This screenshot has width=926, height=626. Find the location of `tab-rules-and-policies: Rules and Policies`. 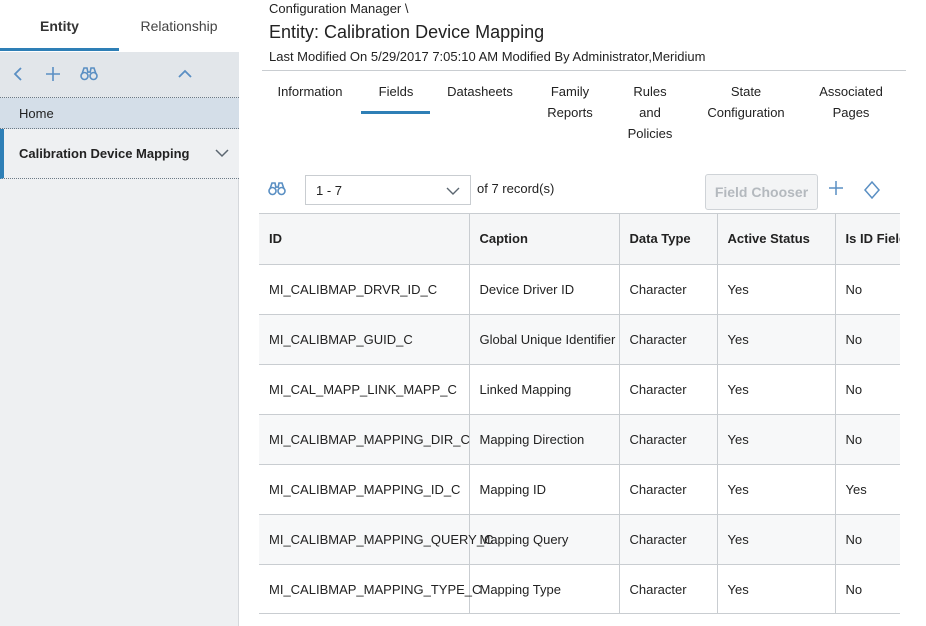

tab-rules-and-policies: Rules and Policies is located at coordinates (650, 112).